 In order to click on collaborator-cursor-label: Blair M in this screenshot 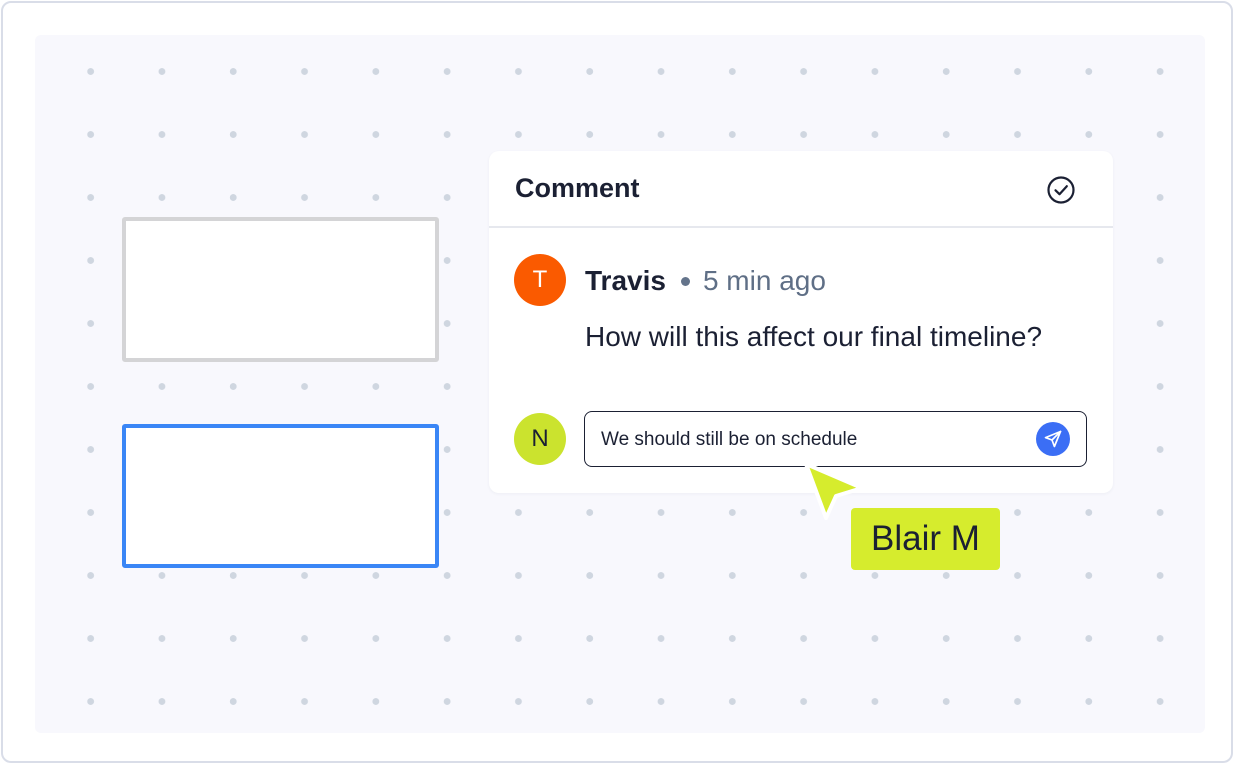, I will do `click(925, 539)`.